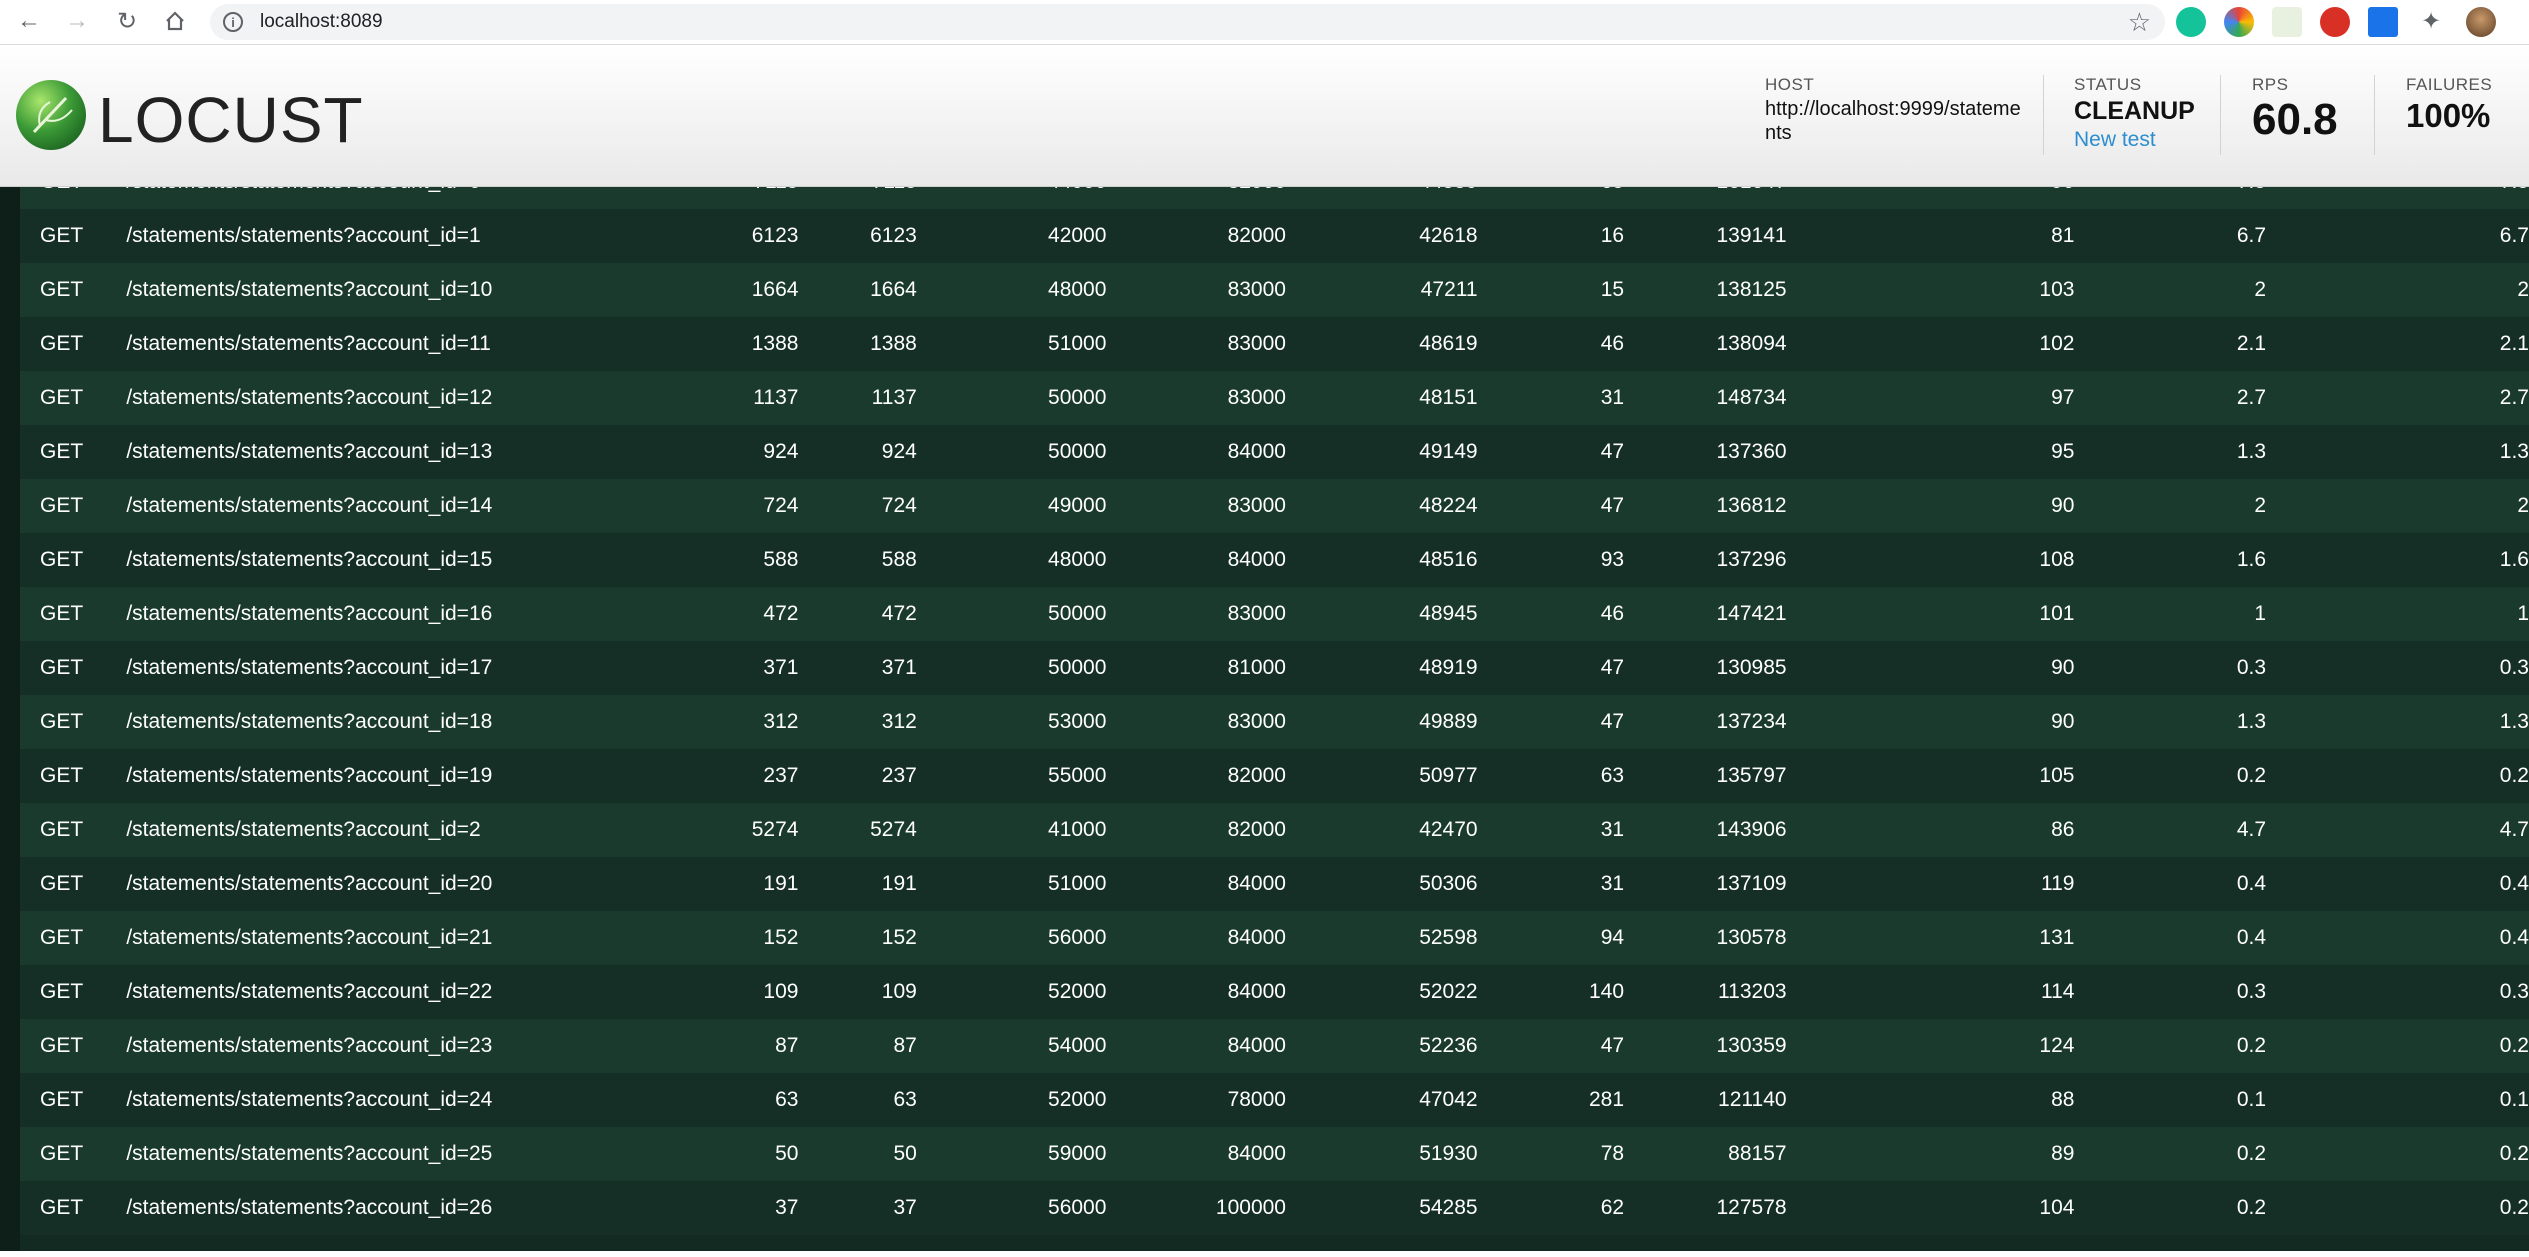 Image resolution: width=2529 pixels, height=1257 pixels. Describe the element at coordinates (309, 559) in the screenshot. I see `cell-name: /statements/statements?account_id=15` at that location.